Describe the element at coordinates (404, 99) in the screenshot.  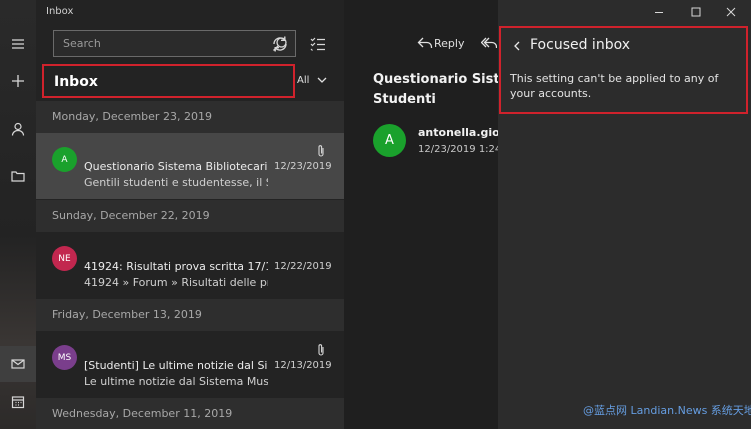
I see `message-title-line: Studenti` at that location.